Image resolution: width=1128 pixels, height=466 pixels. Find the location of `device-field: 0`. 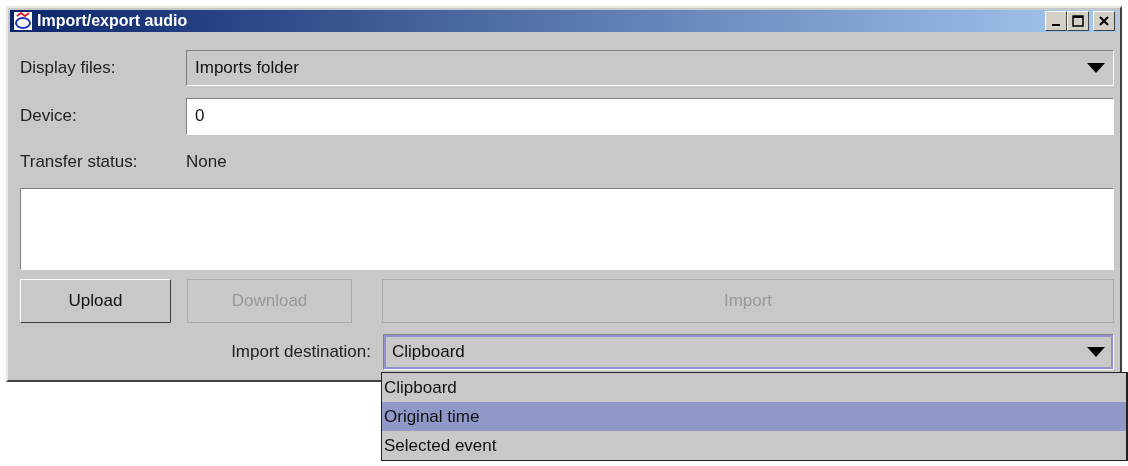

device-field: 0 is located at coordinates (650, 116).